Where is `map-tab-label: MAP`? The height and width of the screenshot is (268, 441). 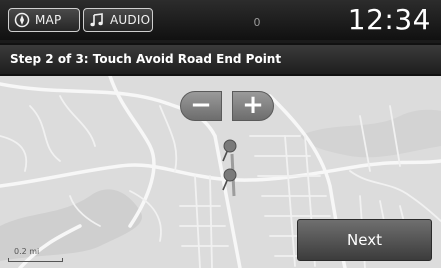
map-tab-label: MAP is located at coordinates (48, 20).